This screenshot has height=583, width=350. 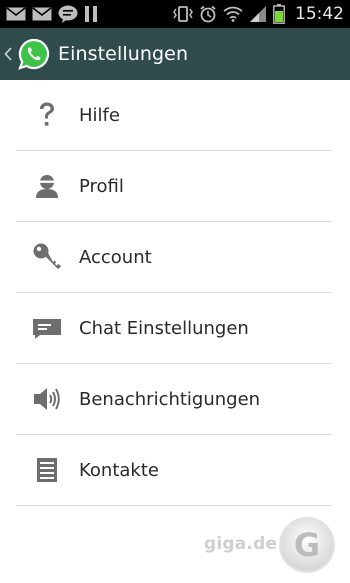 I want to click on battery-icon, so click(x=279, y=14).